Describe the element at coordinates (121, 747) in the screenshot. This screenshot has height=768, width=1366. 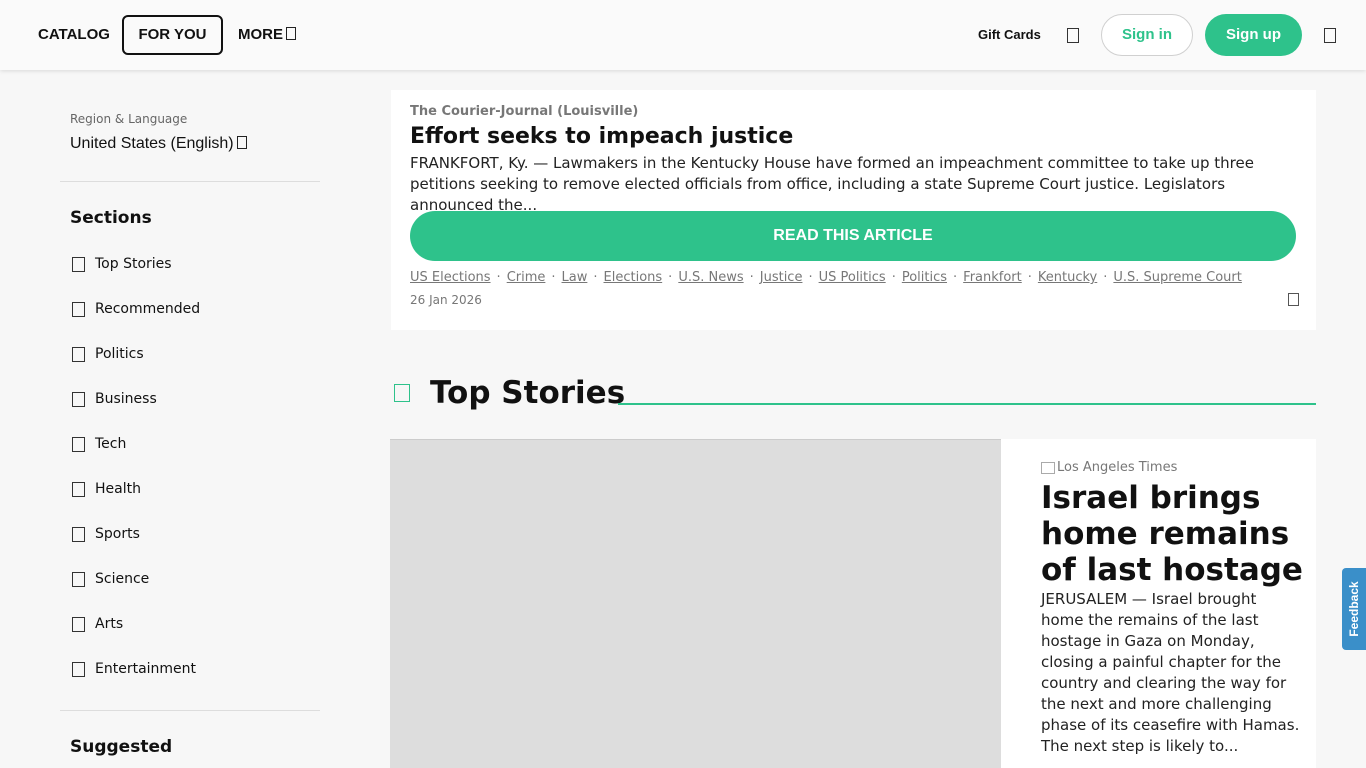
I see `suggested-title: Suggested` at that location.